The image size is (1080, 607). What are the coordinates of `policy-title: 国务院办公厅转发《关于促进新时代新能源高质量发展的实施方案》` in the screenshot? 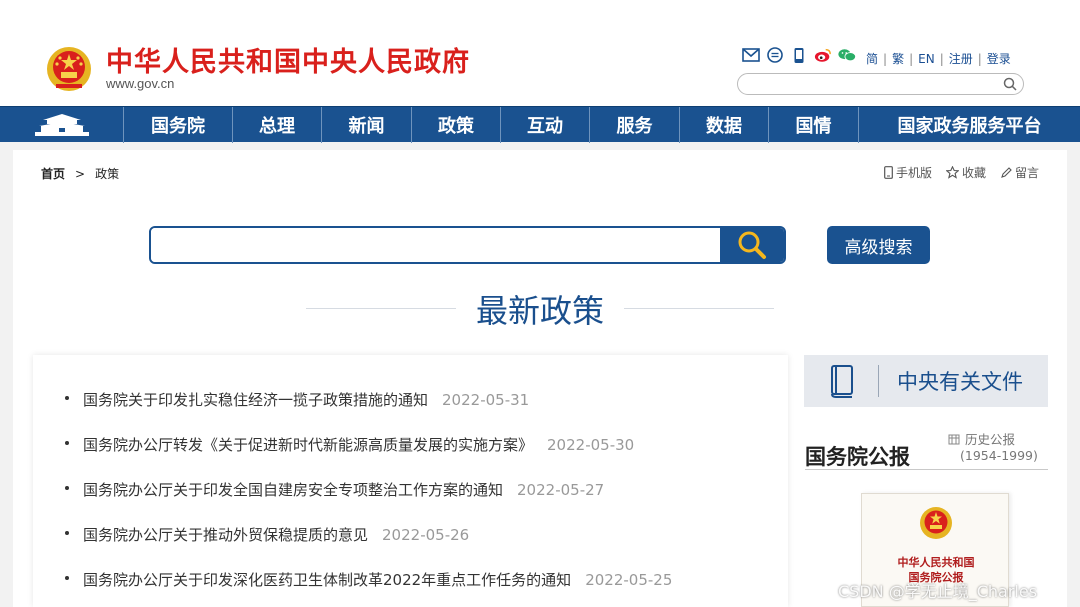 It's located at (308, 444).